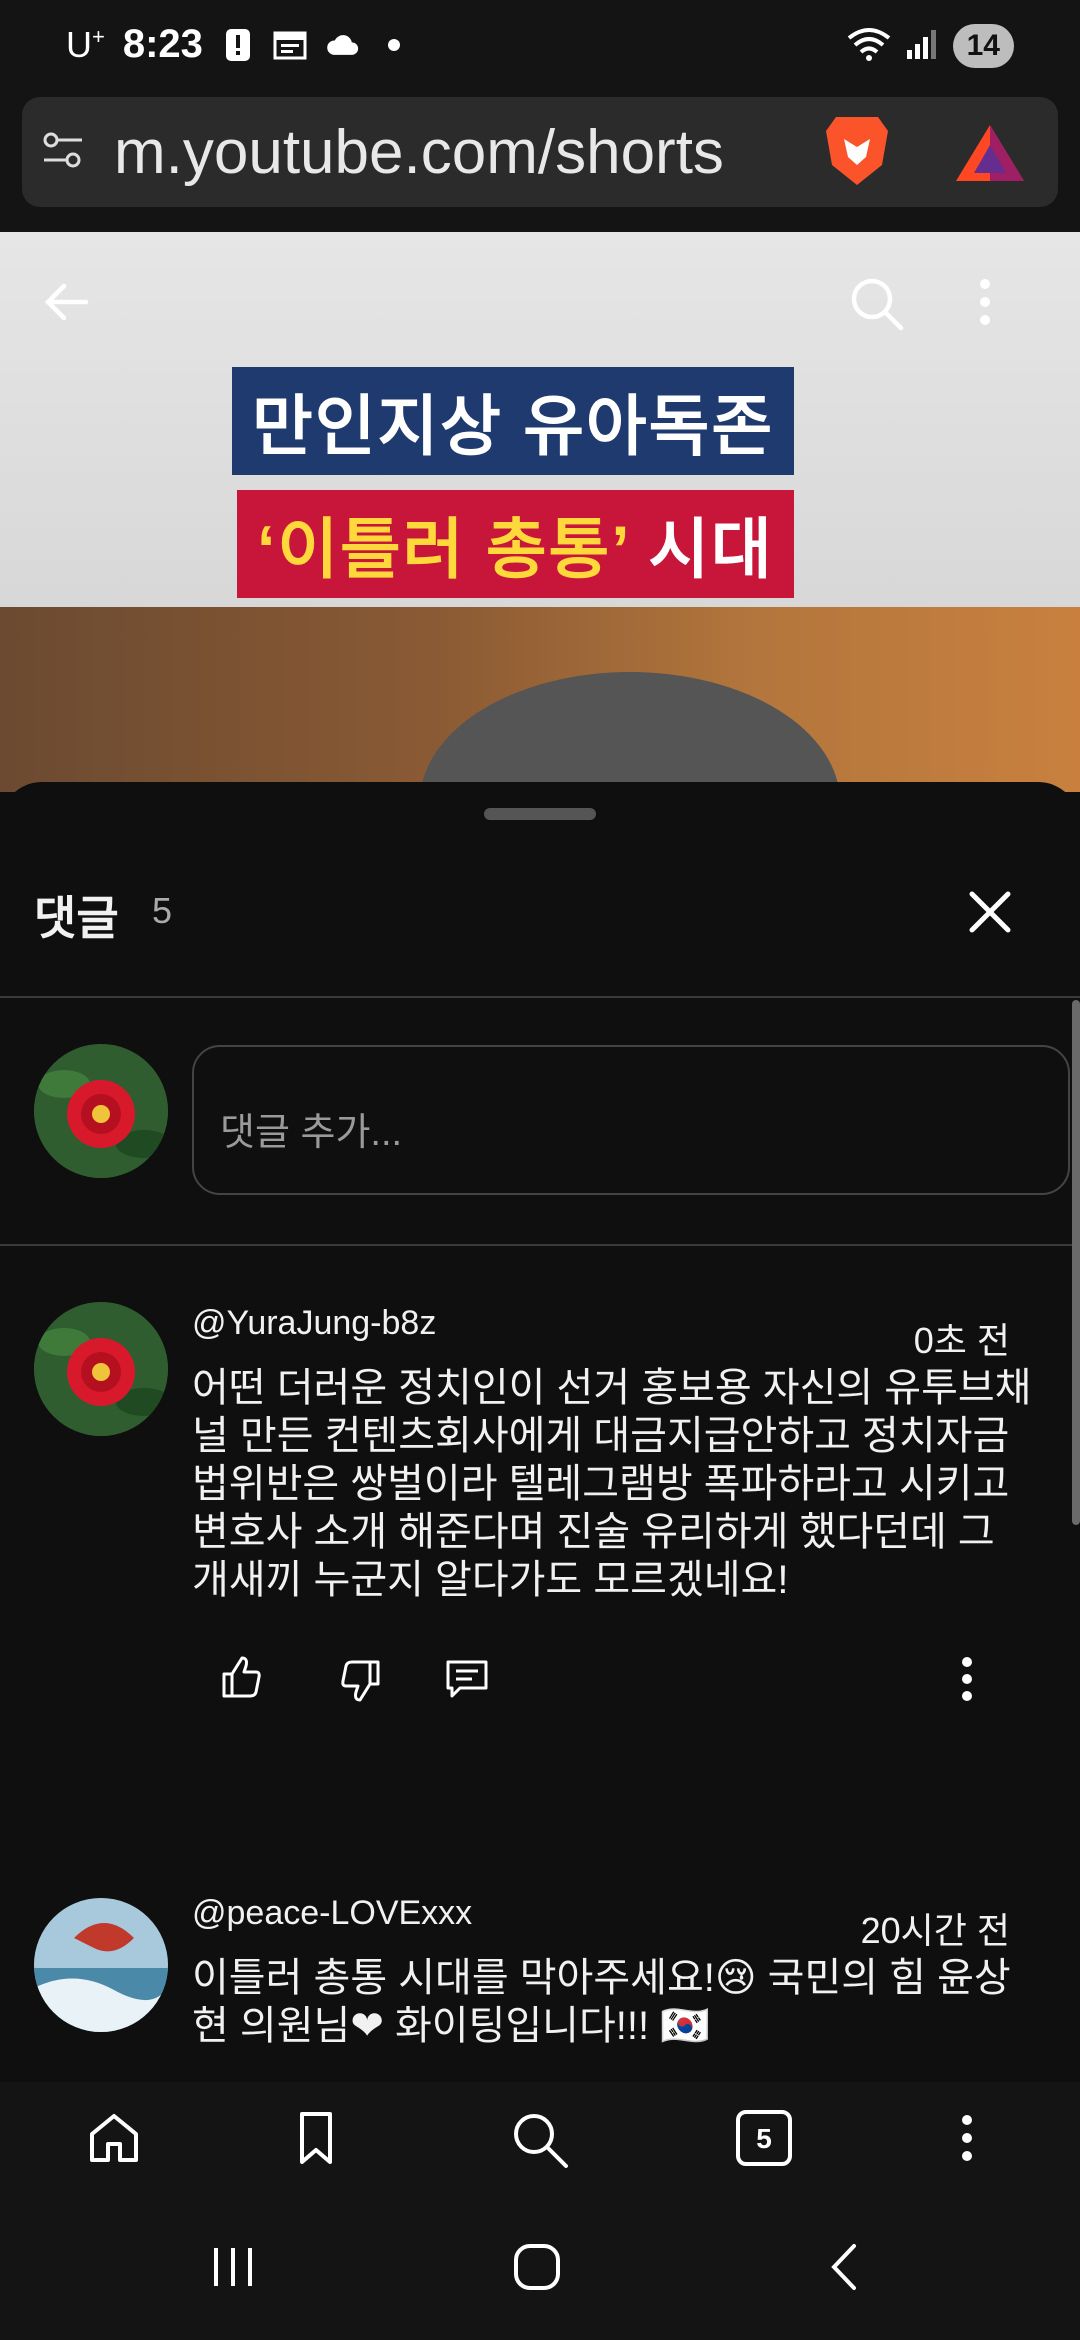  I want to click on comment-time: 0초 전, so click(961, 1340).